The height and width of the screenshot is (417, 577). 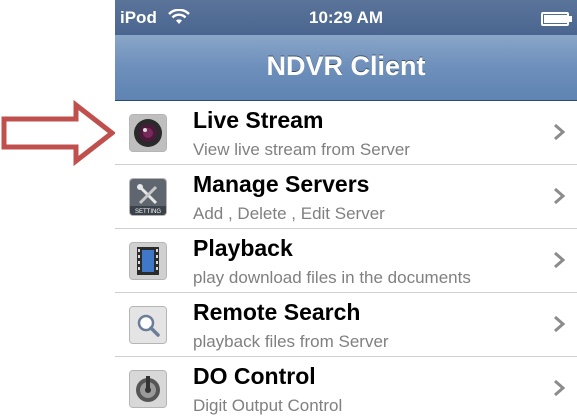 I want to click on status-time: 10:29 AM, so click(x=345, y=17).